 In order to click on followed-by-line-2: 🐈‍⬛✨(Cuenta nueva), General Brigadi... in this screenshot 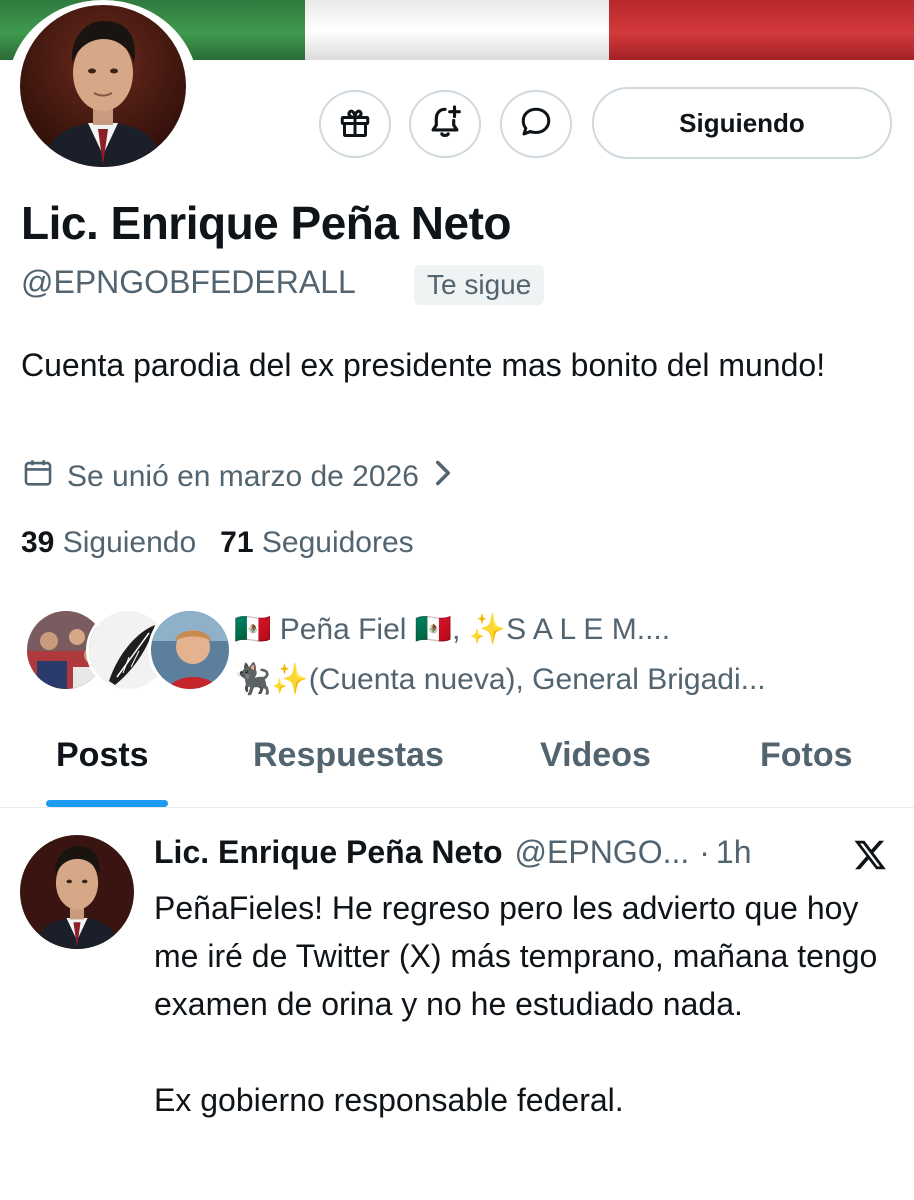, I will do `click(500, 679)`.